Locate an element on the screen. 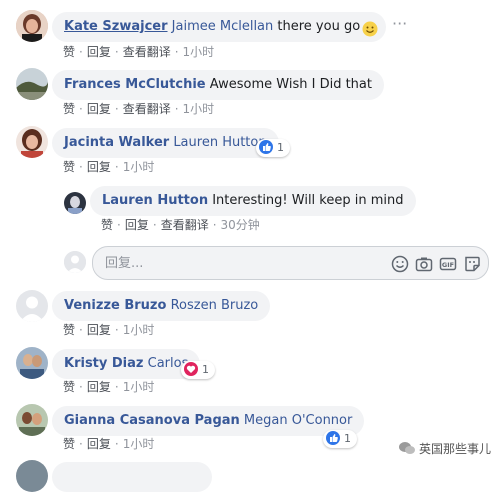 Image resolution: width=497 pixels, height=492 pixels. comment-text: Awesome Wish I Did that is located at coordinates (290, 84).